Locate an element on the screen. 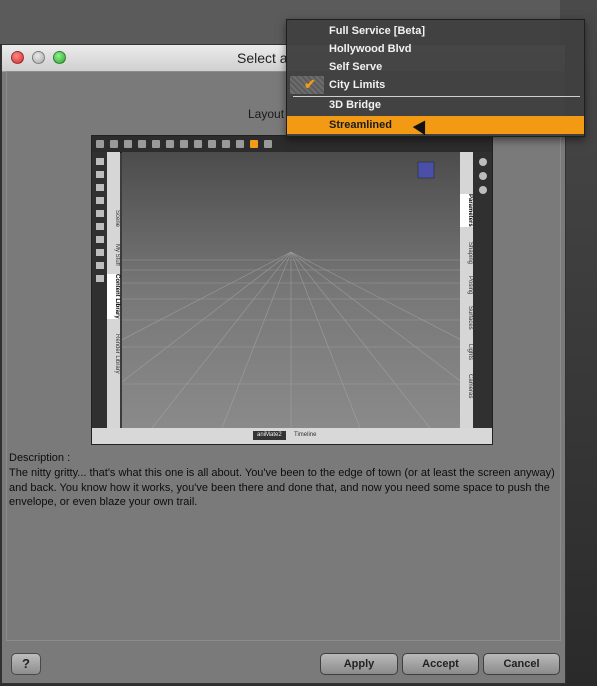  preview-tab-timeline: Timeline is located at coordinates (305, 435).